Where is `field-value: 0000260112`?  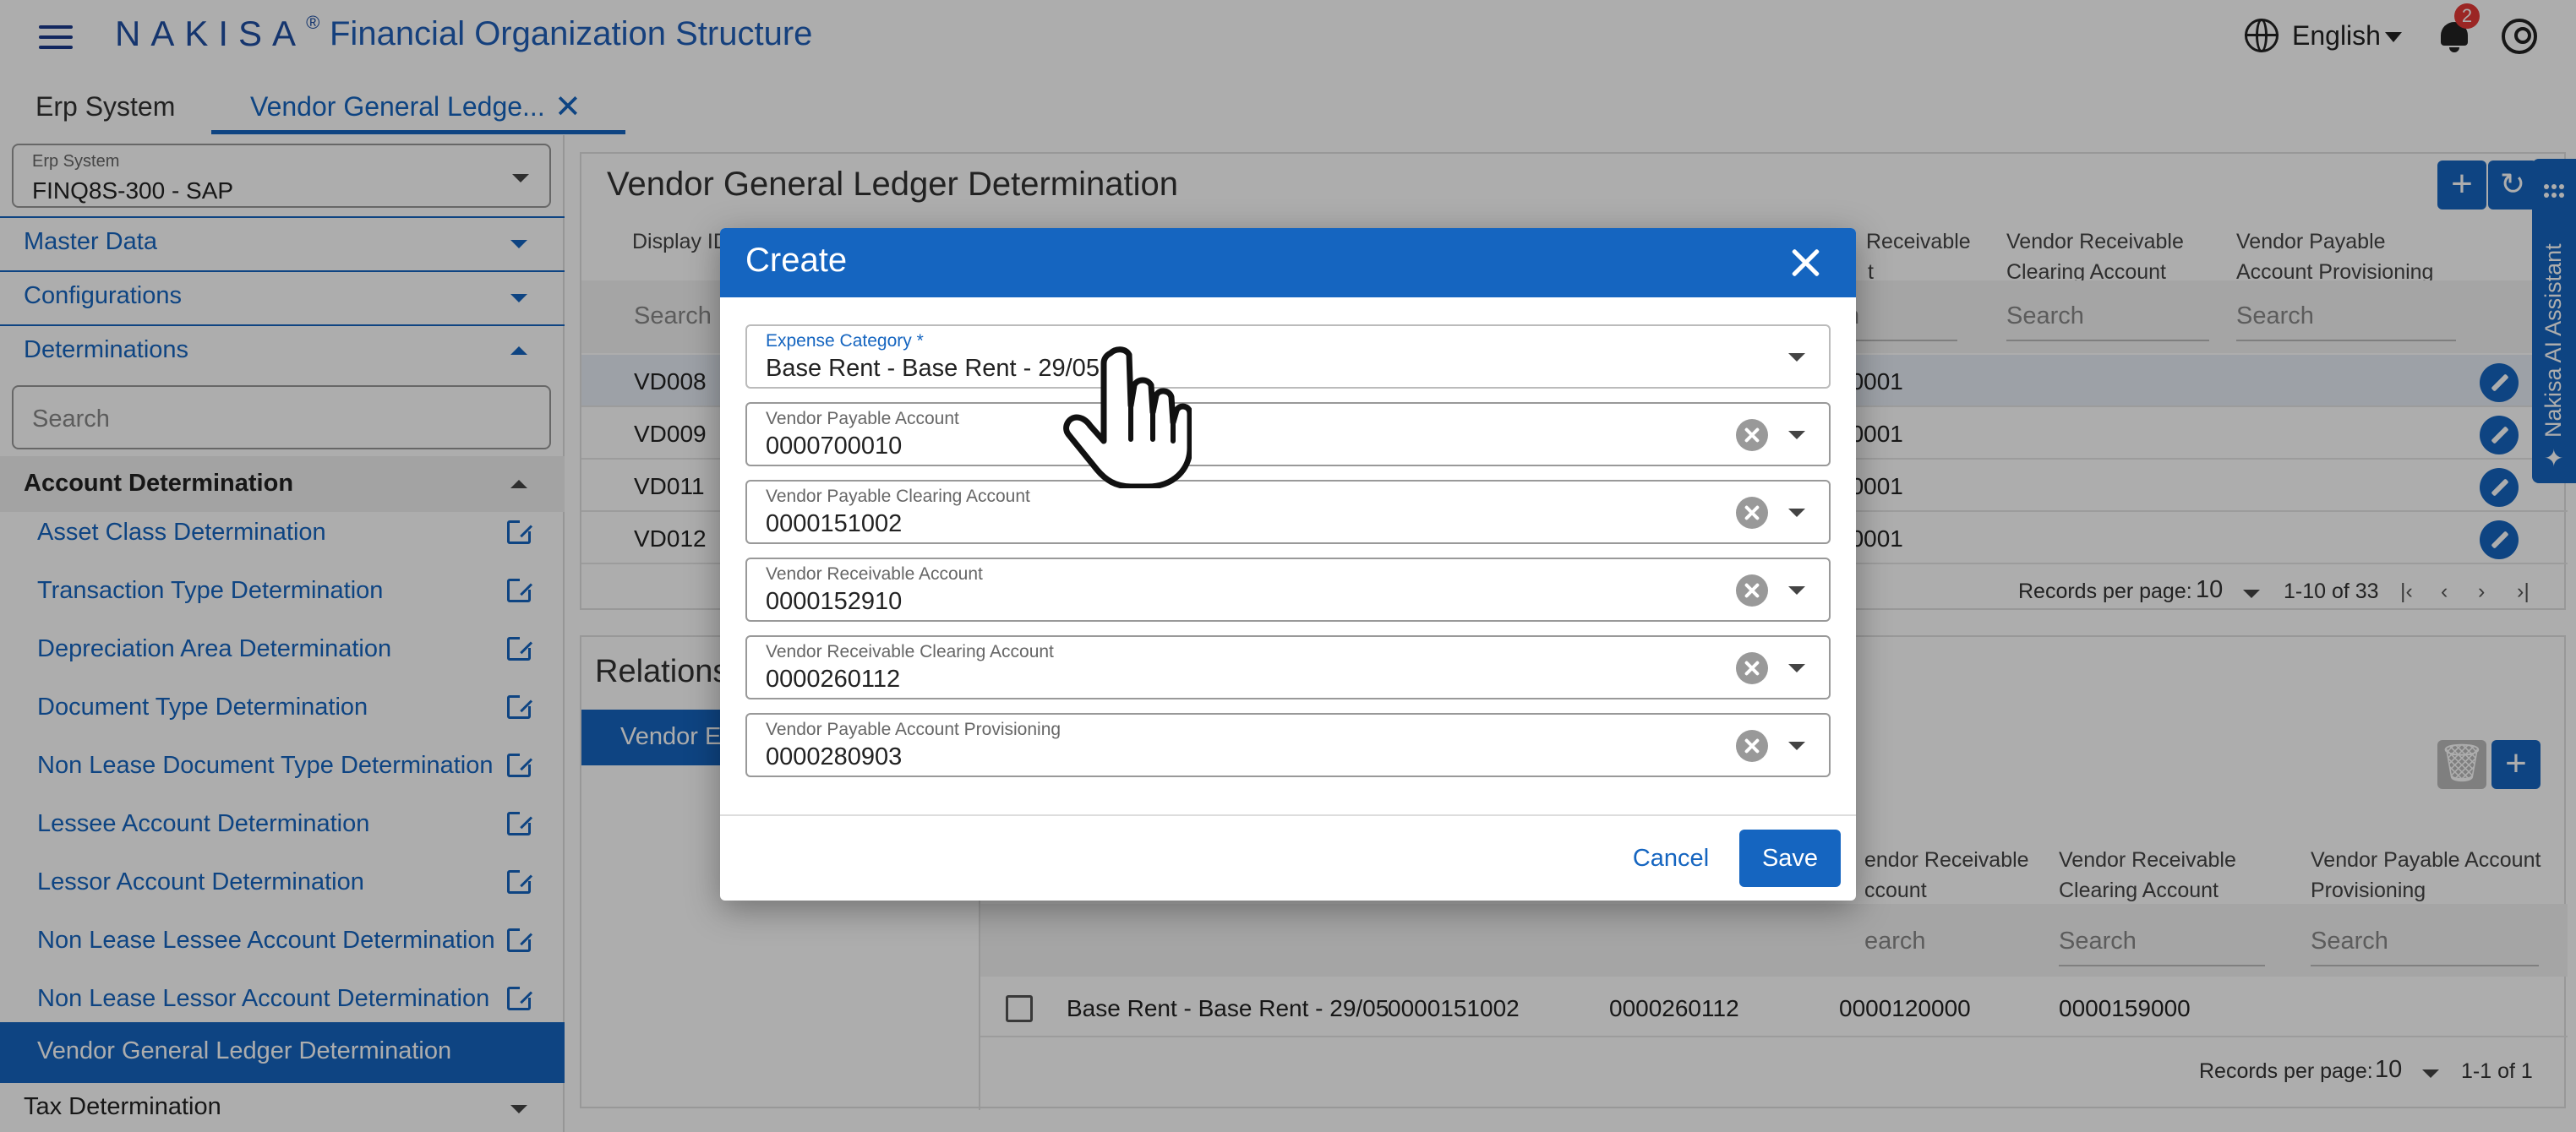
field-value: 0000260112 is located at coordinates (833, 679).